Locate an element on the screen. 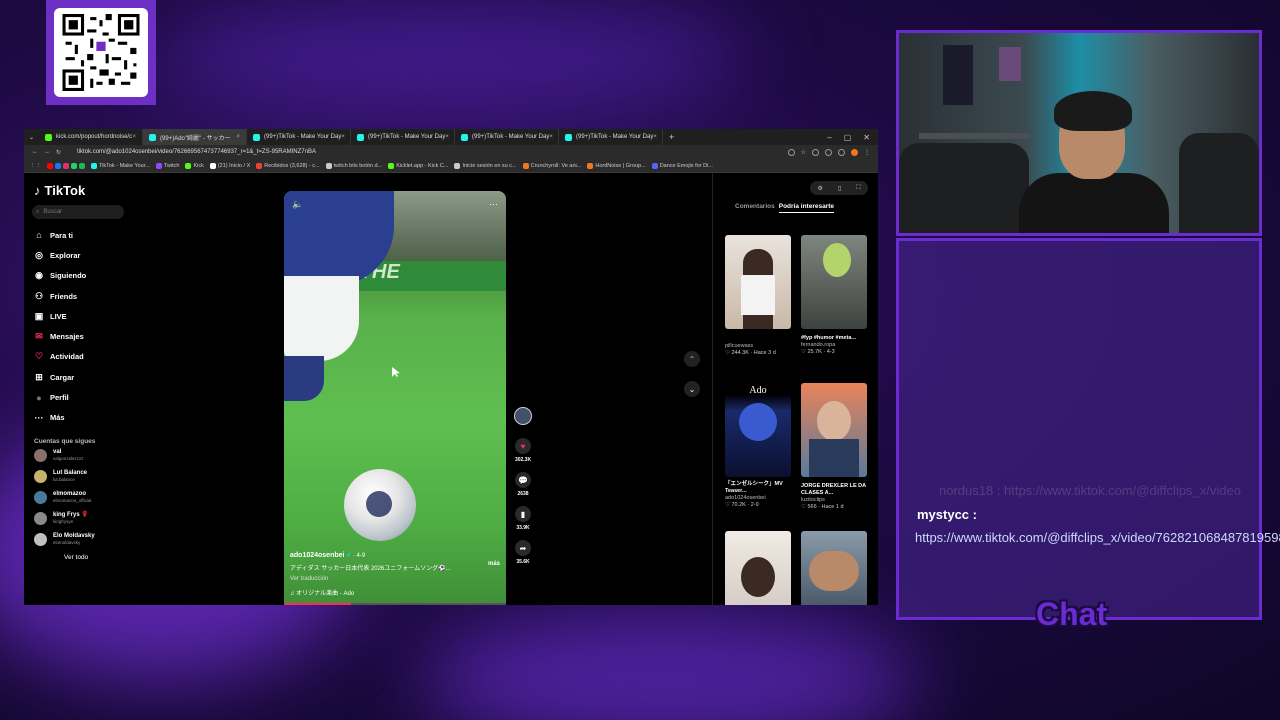 The height and width of the screenshot is (720, 1280). streamer-torso is located at coordinates (1094, 203).